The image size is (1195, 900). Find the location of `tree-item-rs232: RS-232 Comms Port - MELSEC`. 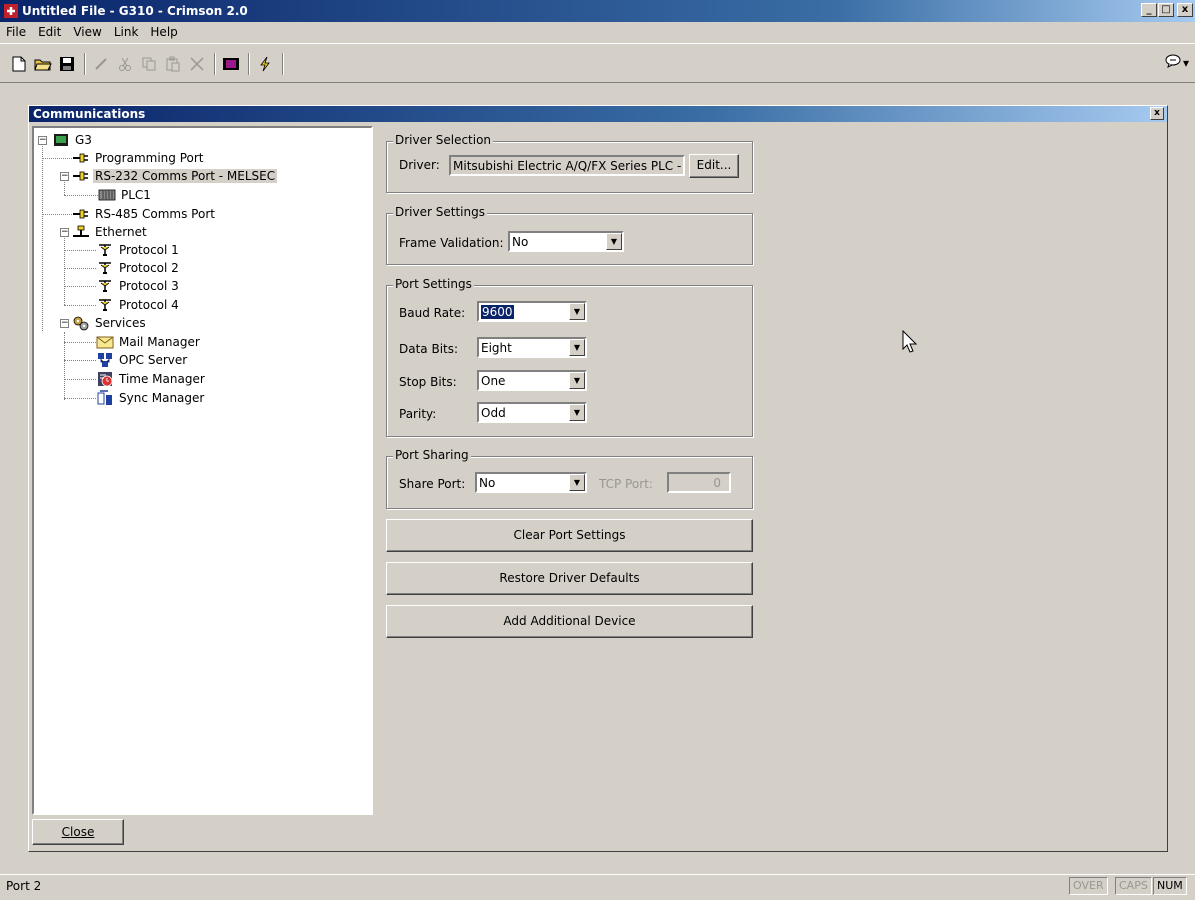

tree-item-rs232: RS-232 Comms Port - MELSEC is located at coordinates (175, 176).